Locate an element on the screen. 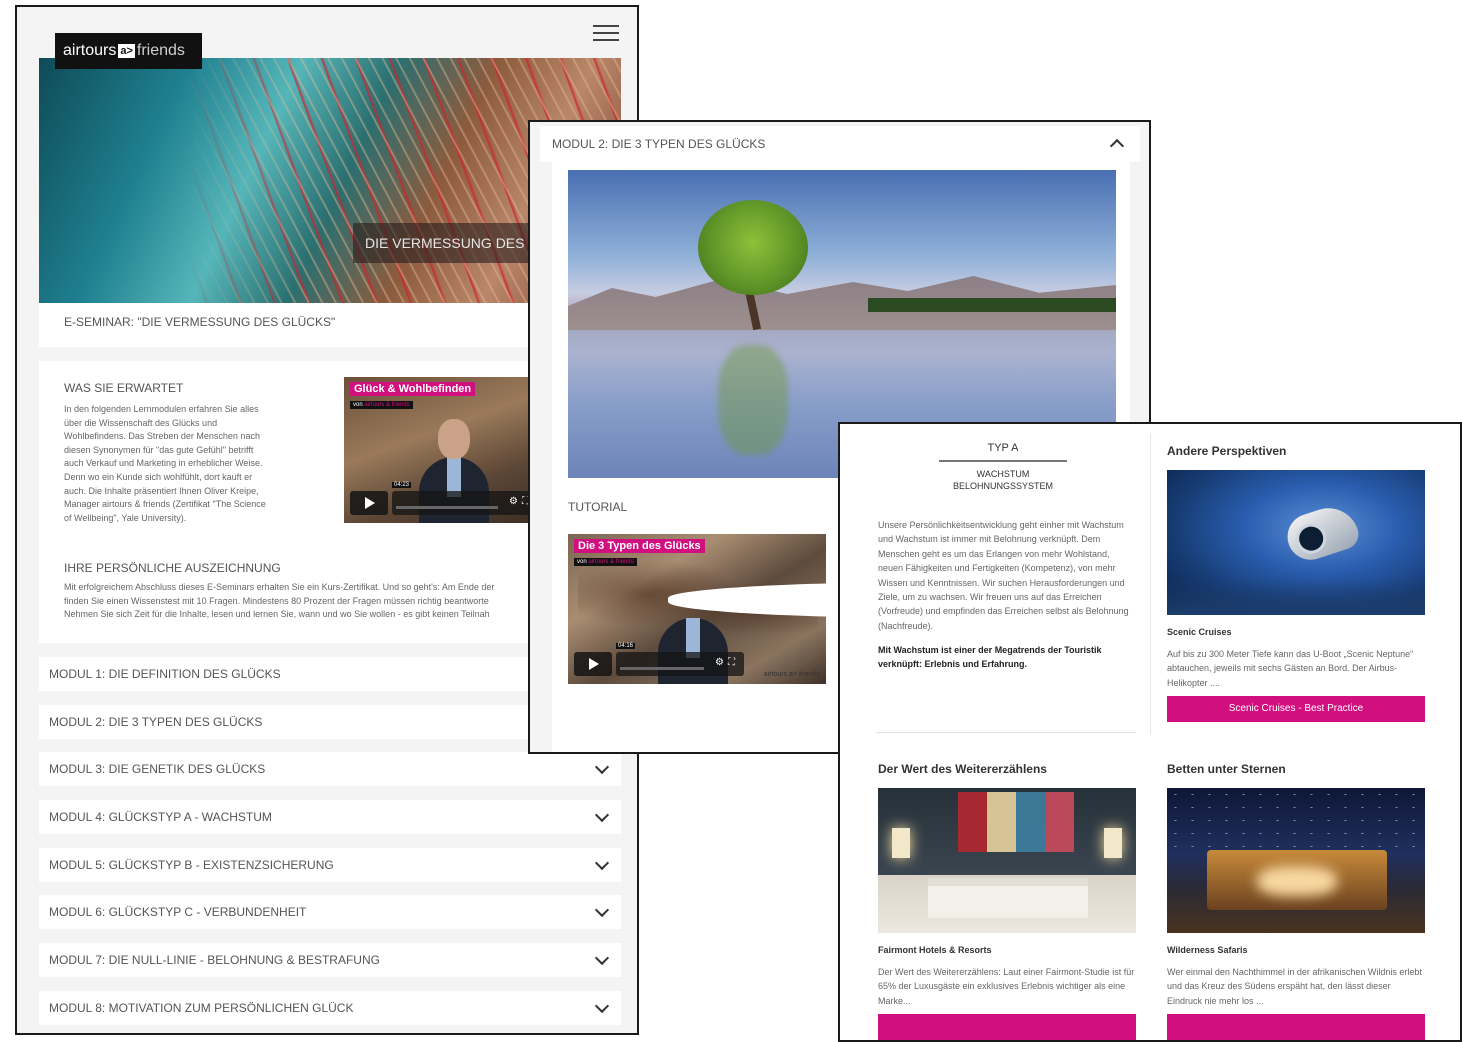 Image resolution: width=1462 pixels, height=1042 pixels. module-label: MODUL 6: GLÜCKSTYP C - VERBUNDENHEIT is located at coordinates (178, 912).